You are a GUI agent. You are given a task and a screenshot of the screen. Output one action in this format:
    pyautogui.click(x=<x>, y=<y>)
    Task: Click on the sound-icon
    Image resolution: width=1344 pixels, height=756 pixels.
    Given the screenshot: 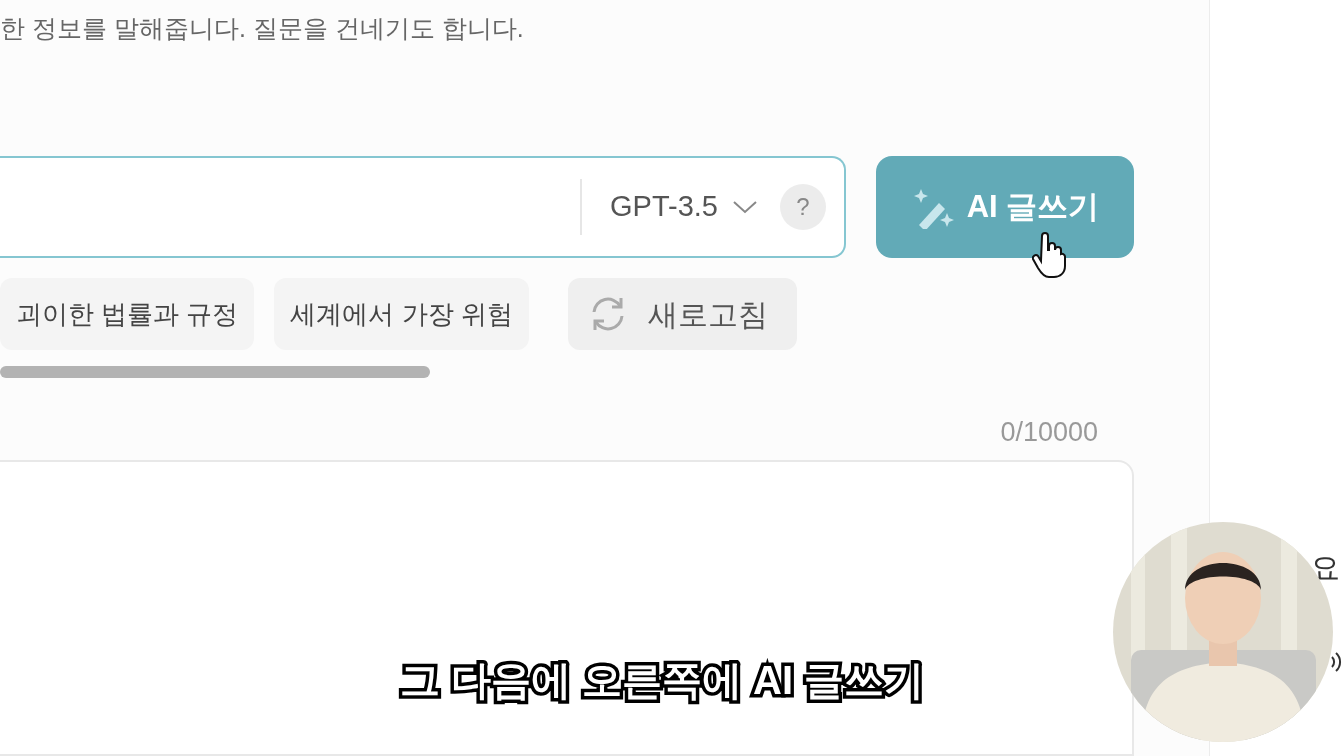 What is the action you would take?
    pyautogui.click(x=1336, y=662)
    